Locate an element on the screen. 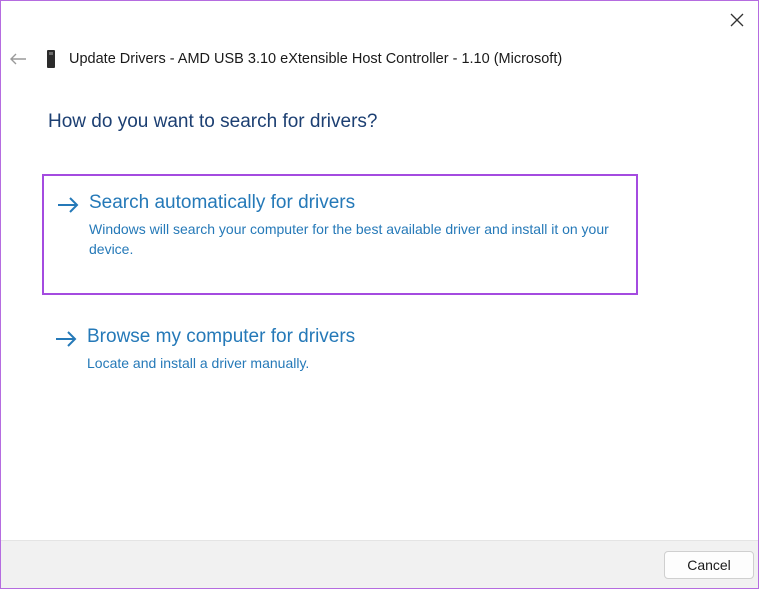 The height and width of the screenshot is (589, 759). dialog-footer: Cancel is located at coordinates (379, 564).